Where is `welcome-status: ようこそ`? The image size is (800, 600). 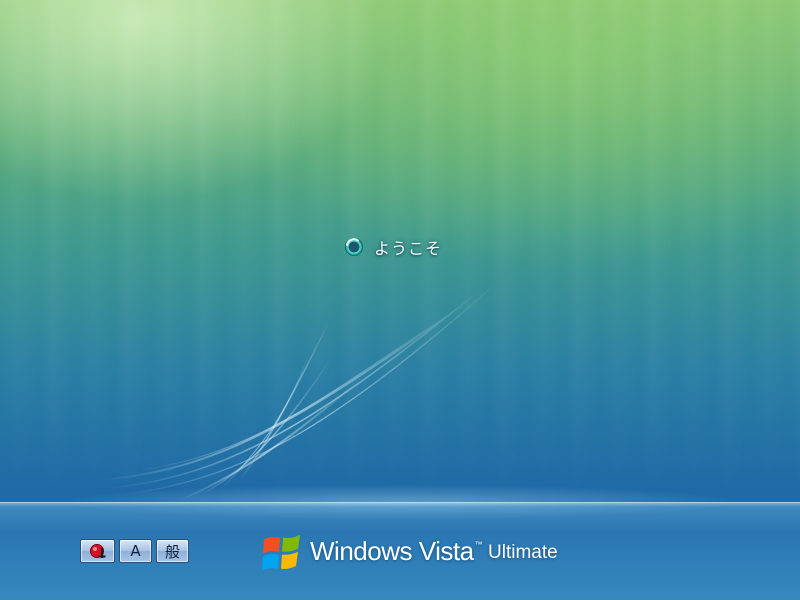
welcome-status: ようこそ is located at coordinates (393, 247).